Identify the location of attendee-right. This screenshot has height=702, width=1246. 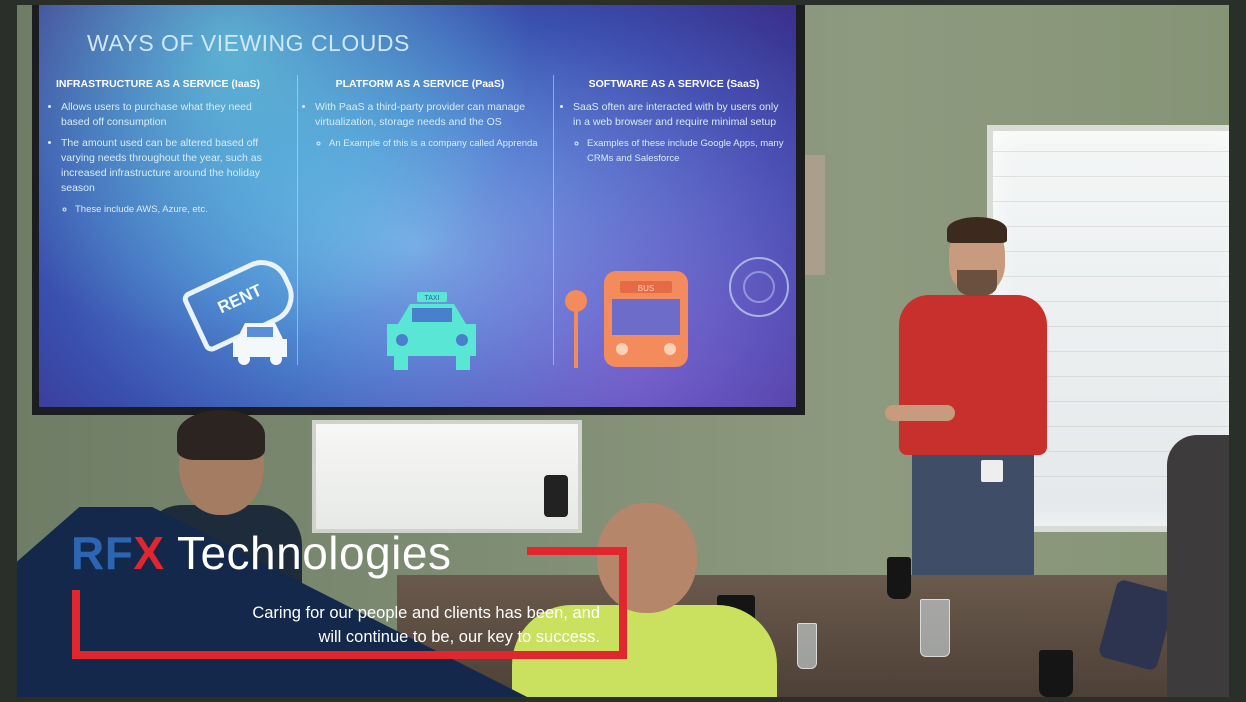
(1198, 566).